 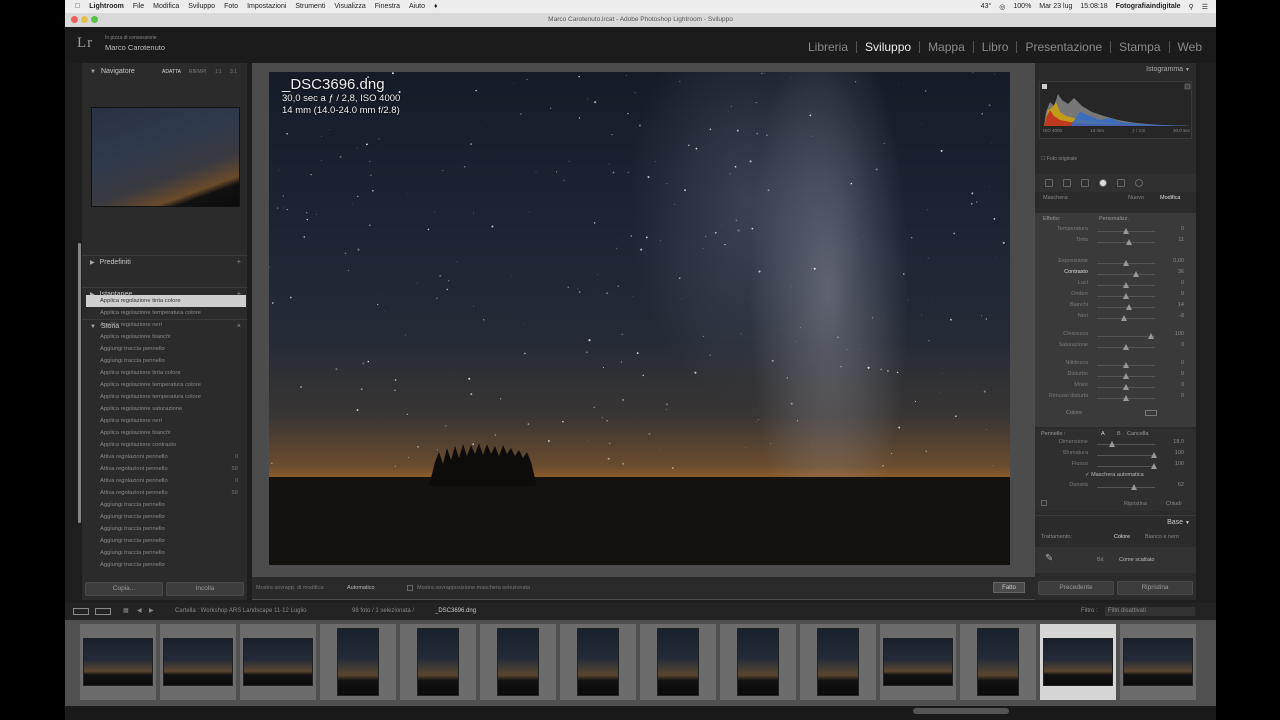 What do you see at coordinates (1111, 455) in the screenshot?
I see `brush-slider: Sfumatura 100` at bounding box center [1111, 455].